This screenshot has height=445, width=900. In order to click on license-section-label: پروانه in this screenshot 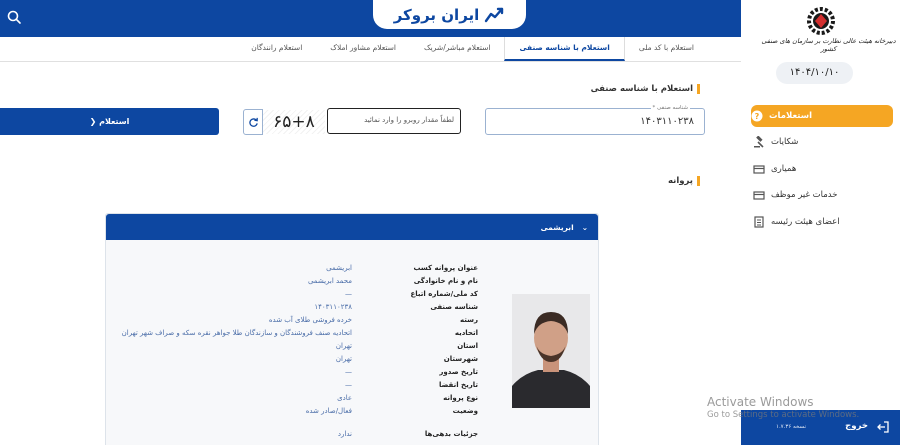, I will do `click(680, 181)`.